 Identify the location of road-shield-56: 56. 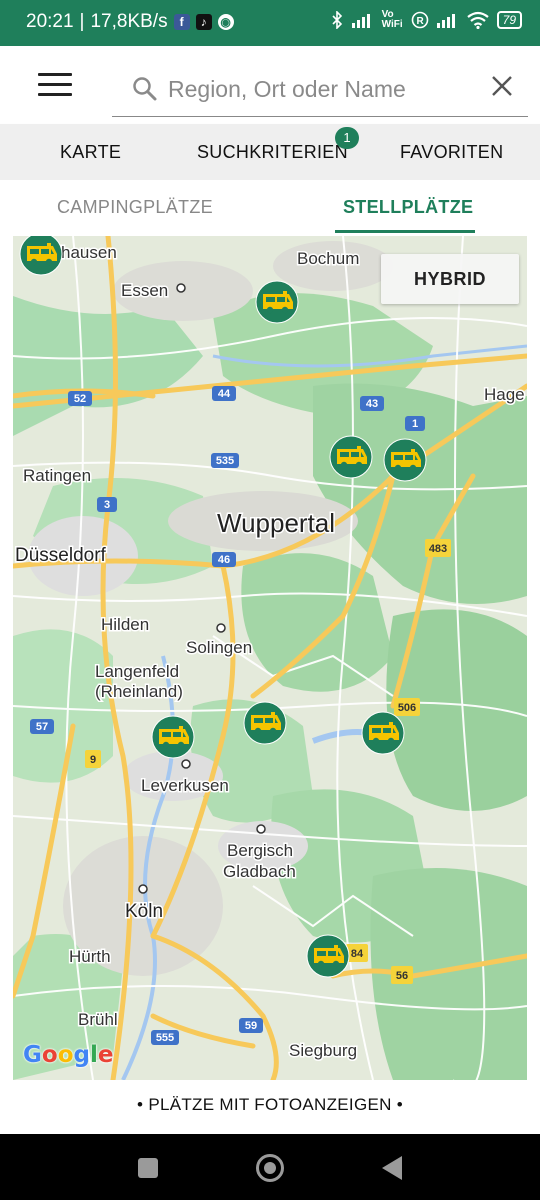
(402, 975).